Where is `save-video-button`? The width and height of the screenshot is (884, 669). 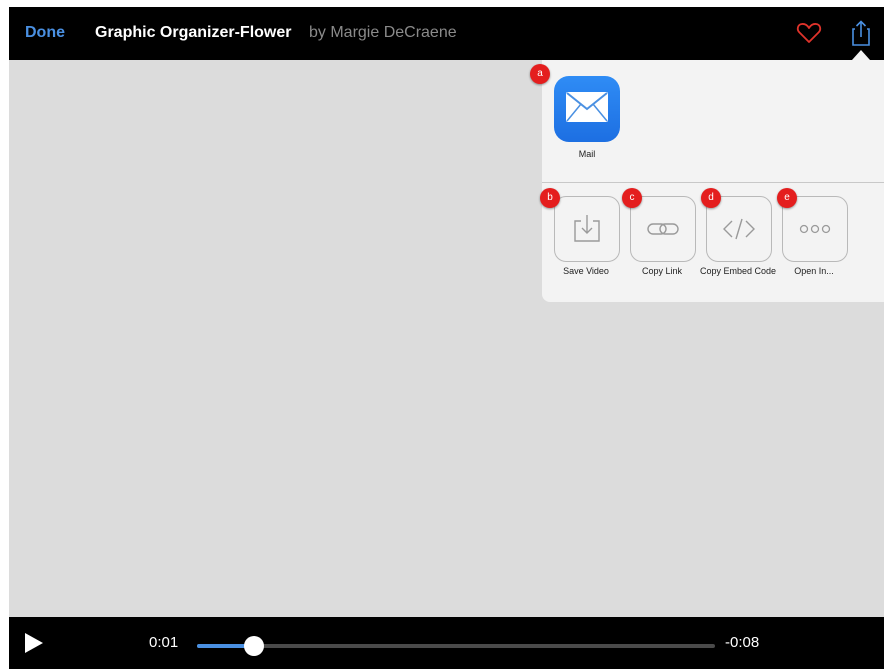 save-video-button is located at coordinates (587, 229).